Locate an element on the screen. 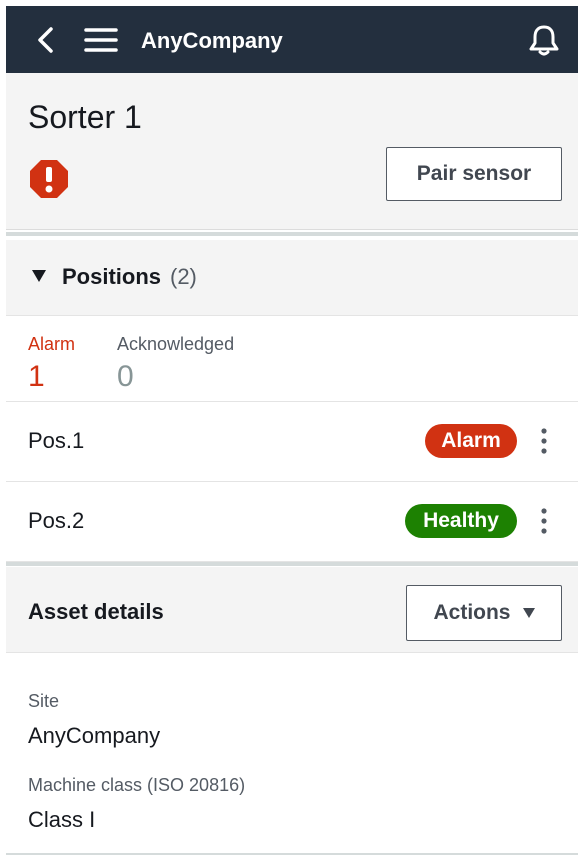 The width and height of the screenshot is (578, 855). position-row-2: Pos.2 Healthy is located at coordinates (292, 522).